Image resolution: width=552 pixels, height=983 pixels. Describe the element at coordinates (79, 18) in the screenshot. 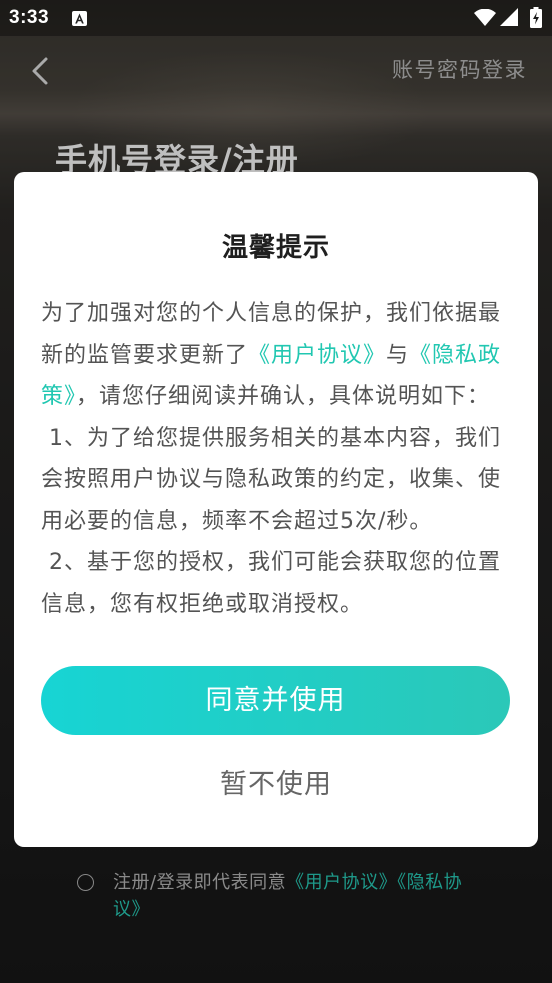

I see `notification-a-icon` at that location.